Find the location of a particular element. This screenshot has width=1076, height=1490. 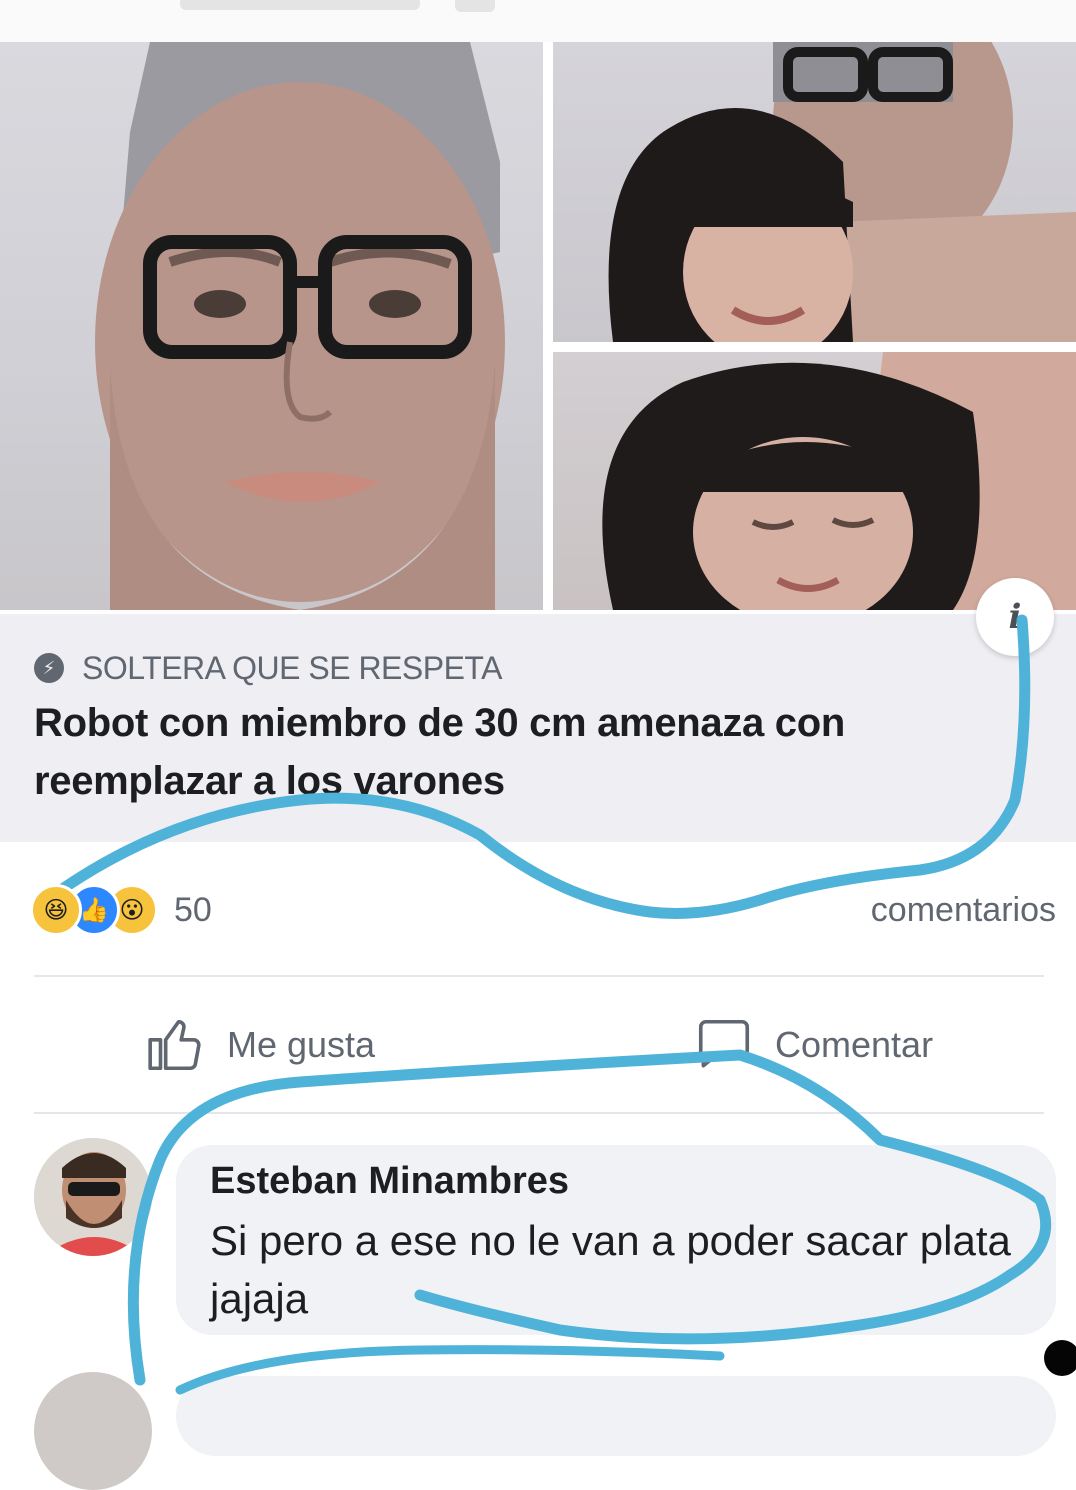

reaction-count: 50 is located at coordinates (193, 909).